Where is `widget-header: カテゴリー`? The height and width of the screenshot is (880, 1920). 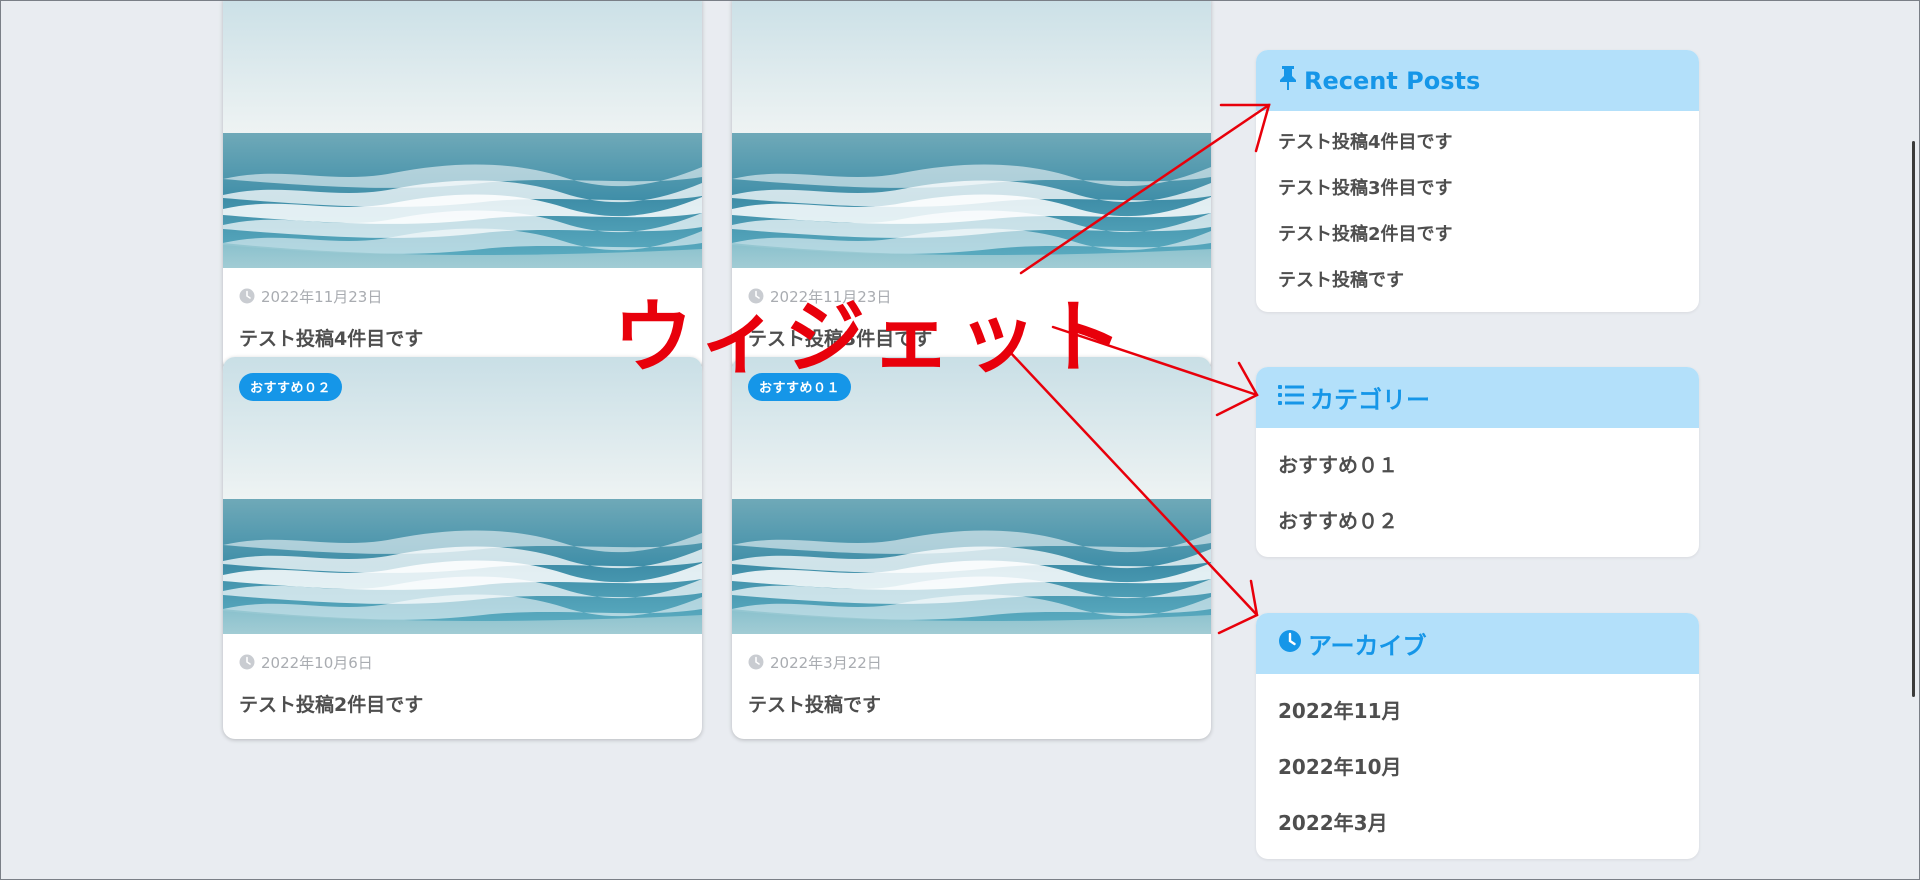 widget-header: カテゴリー is located at coordinates (1477, 397).